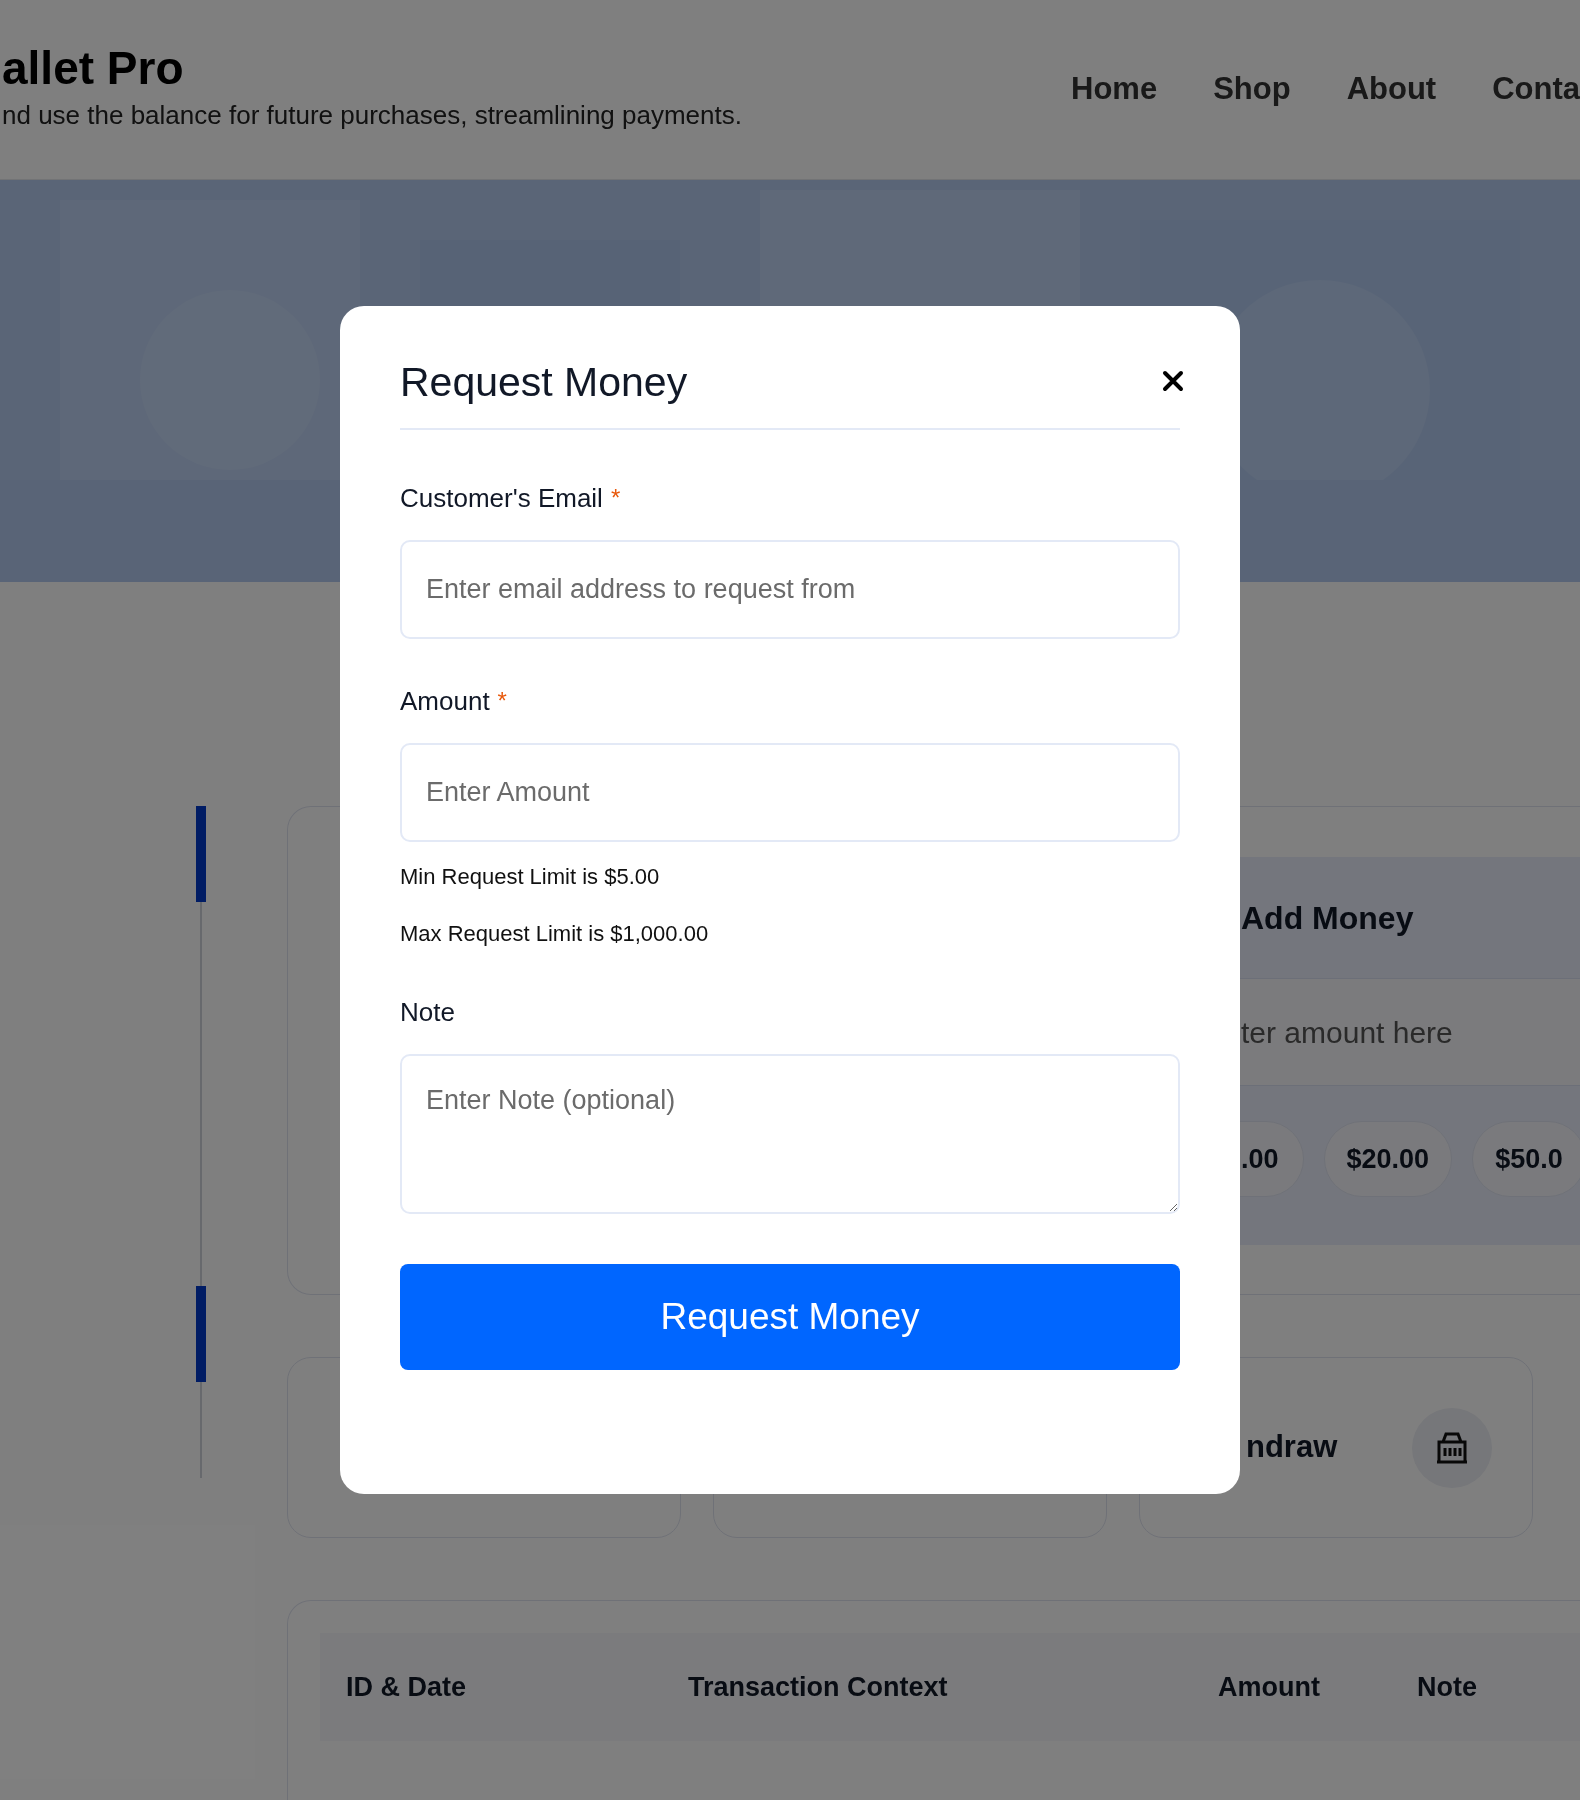 Image resolution: width=1580 pixels, height=1800 pixels. I want to click on panel-title: Add Money, so click(1327, 918).